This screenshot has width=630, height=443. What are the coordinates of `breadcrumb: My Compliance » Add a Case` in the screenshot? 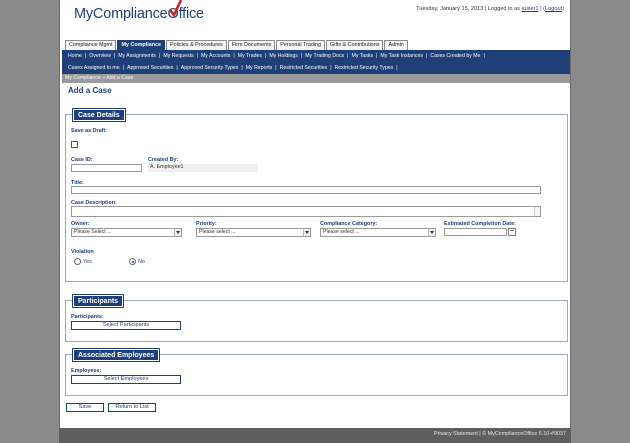 It's located at (316, 78).